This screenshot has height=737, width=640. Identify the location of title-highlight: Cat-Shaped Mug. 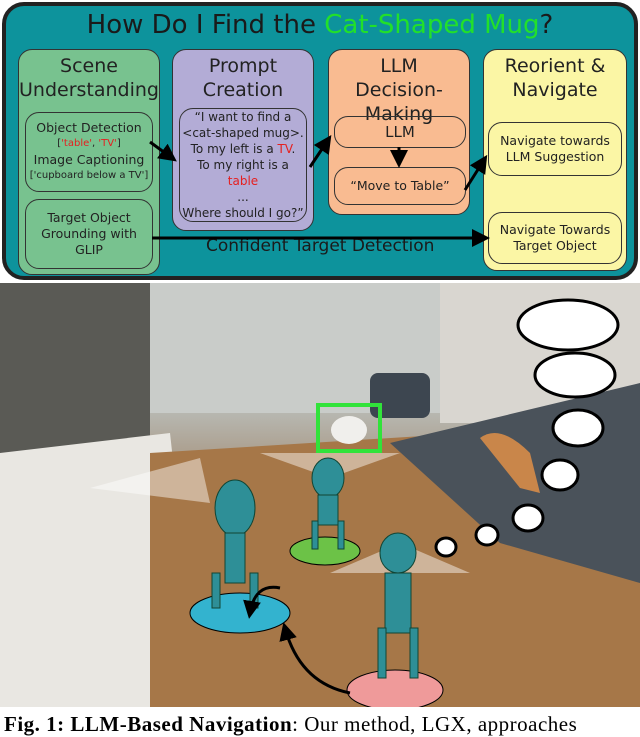
(432, 25).